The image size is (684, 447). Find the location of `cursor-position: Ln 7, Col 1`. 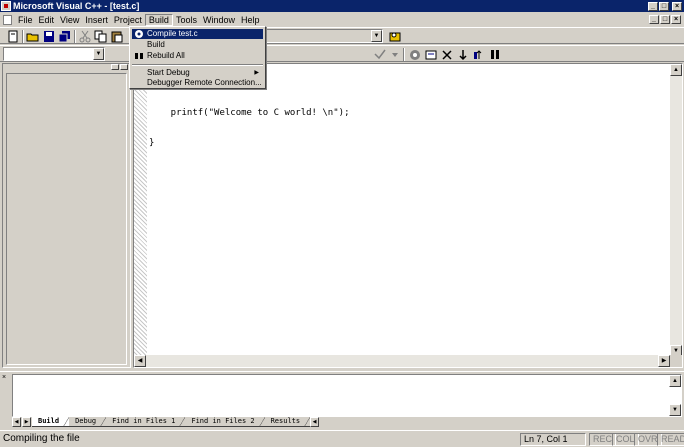

cursor-position: Ln 7, Col 1 is located at coordinates (553, 439).